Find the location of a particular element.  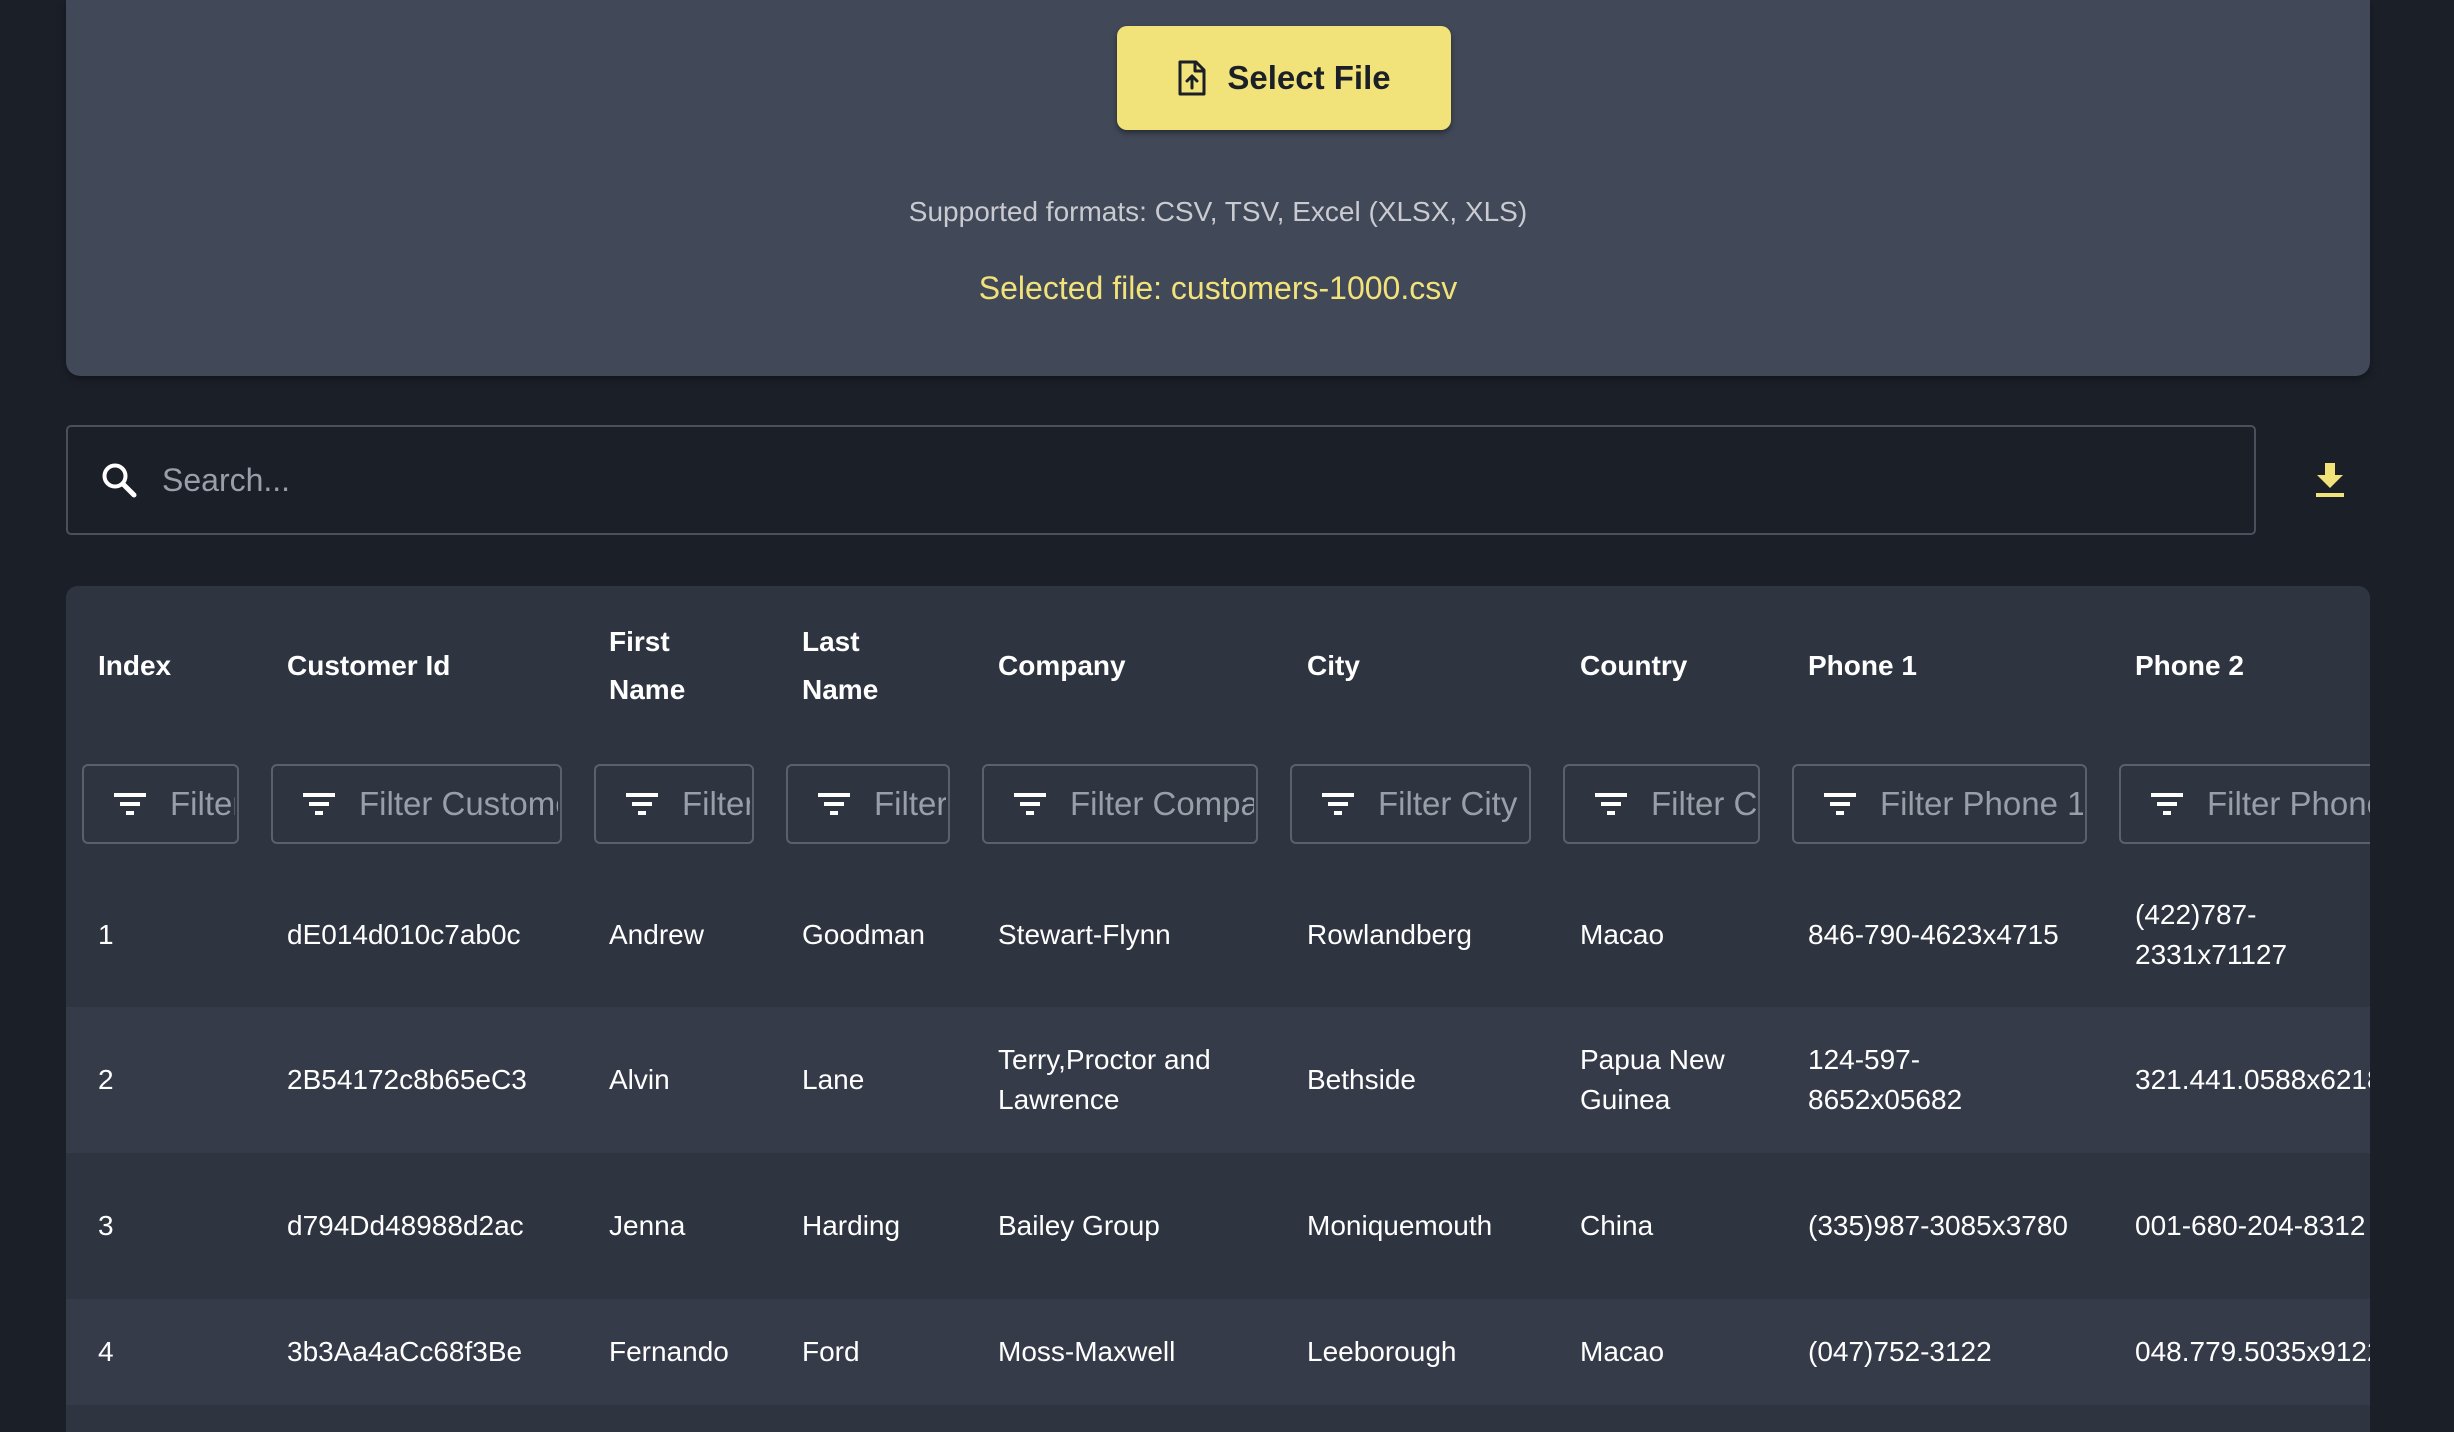

filter-company-input is located at coordinates (1162, 804).